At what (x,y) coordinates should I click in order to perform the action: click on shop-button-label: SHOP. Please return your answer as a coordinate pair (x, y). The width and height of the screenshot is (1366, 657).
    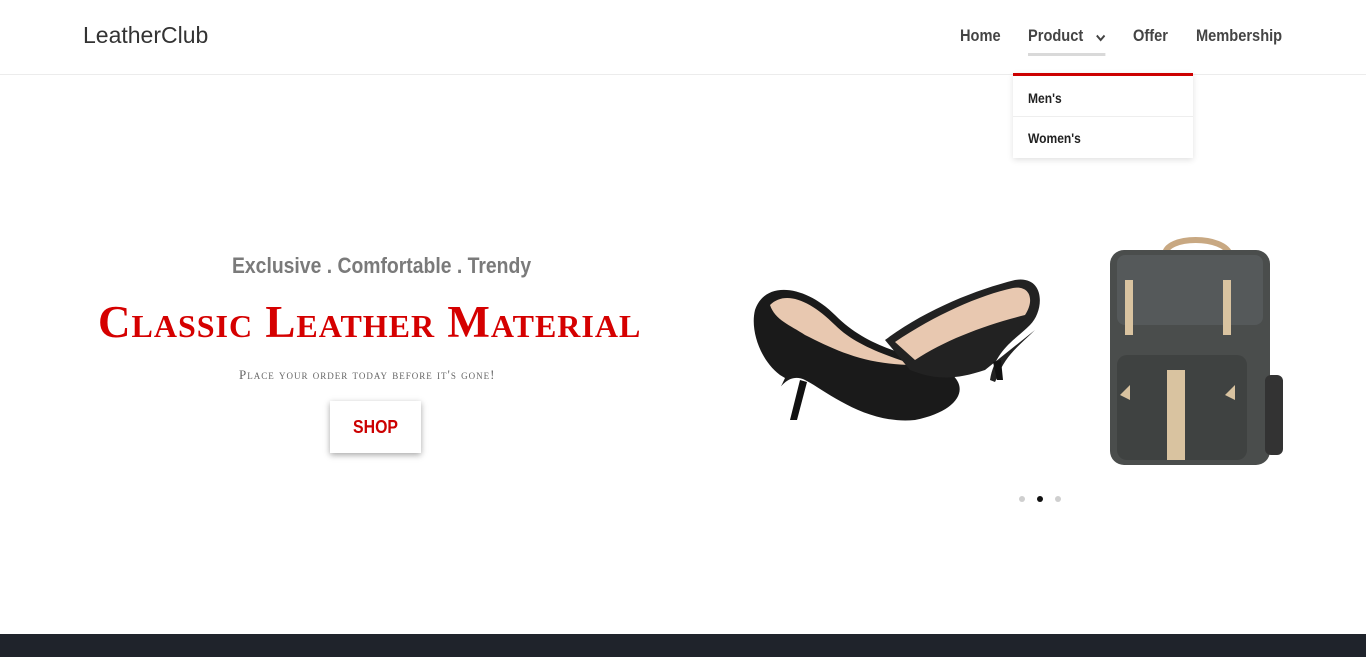
    Looking at the image, I should click on (375, 426).